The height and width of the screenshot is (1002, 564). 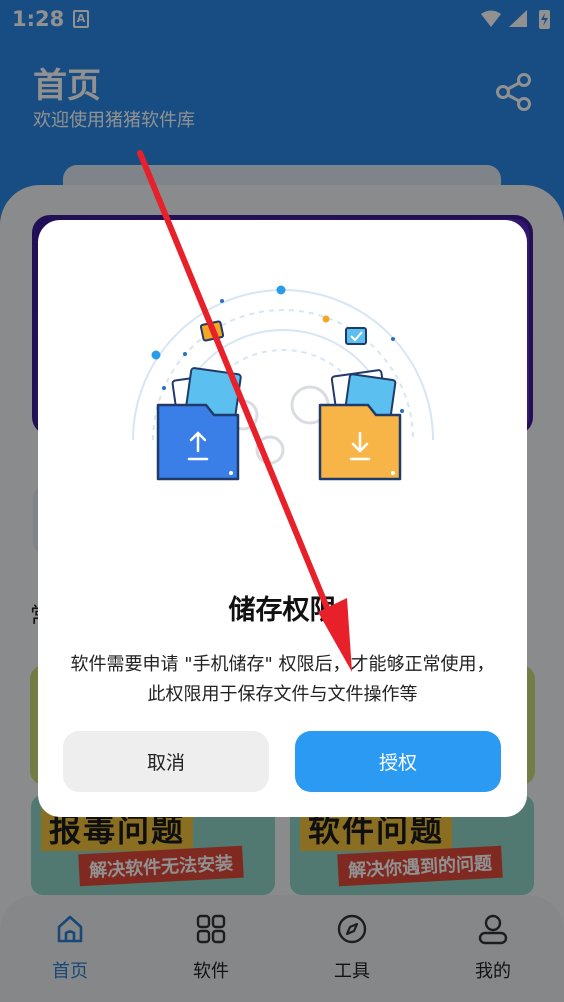 I want to click on dialog-message-line: 软件需要申请 "手机储存" 权限后，才能够正常使用，, so click(x=282, y=664).